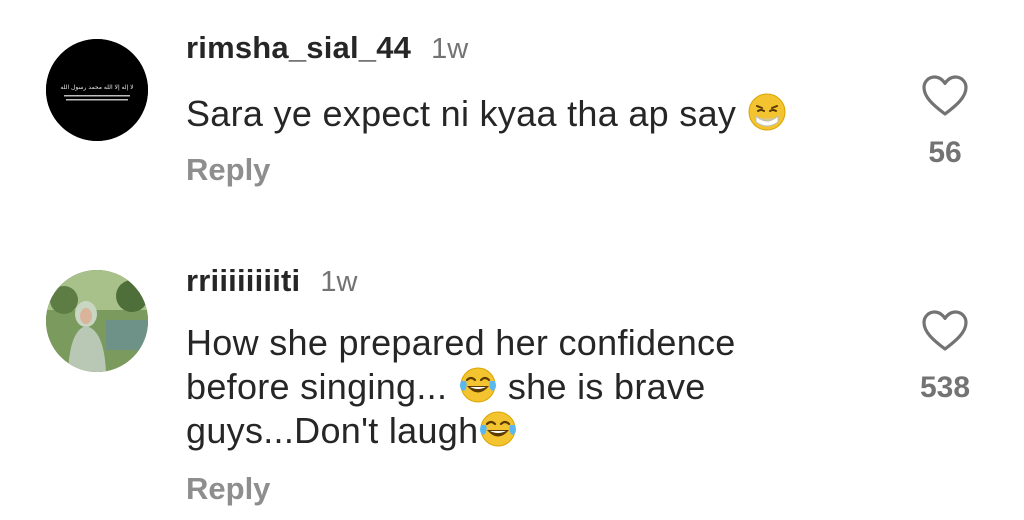 The image size is (1024, 520). Describe the element at coordinates (945, 357) in the screenshot. I see `like-control: 538` at that location.